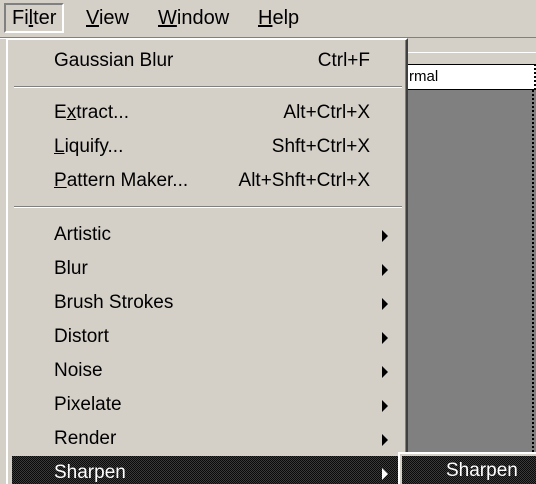 The height and width of the screenshot is (484, 536). What do you see at coordinates (85, 438) in the screenshot?
I see `menu-item-label: Render` at bounding box center [85, 438].